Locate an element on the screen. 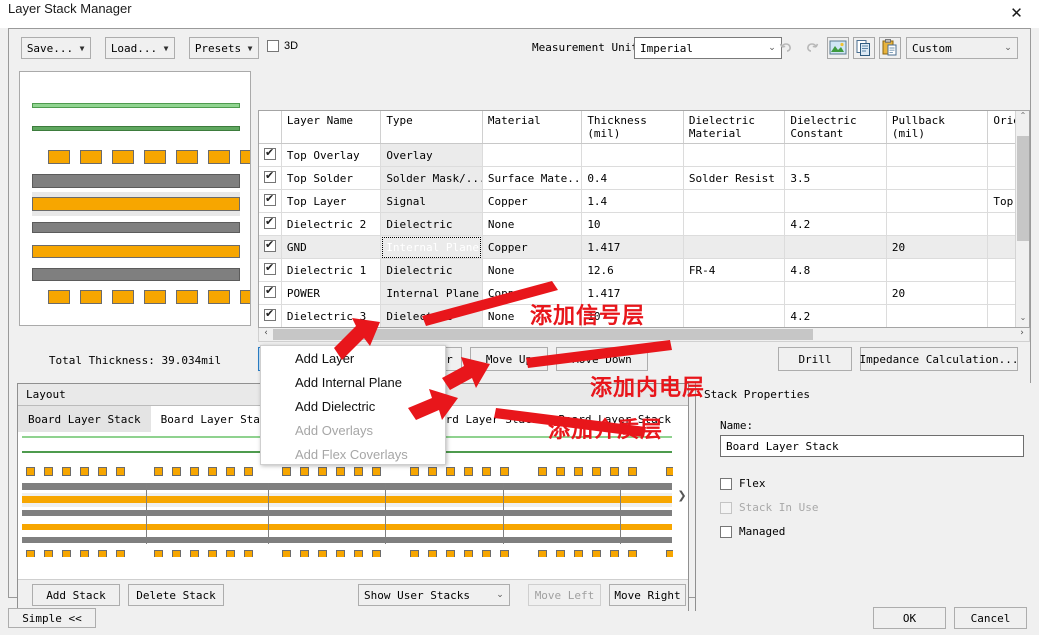 This screenshot has height=635, width=1039. th-material: Material is located at coordinates (532, 127).